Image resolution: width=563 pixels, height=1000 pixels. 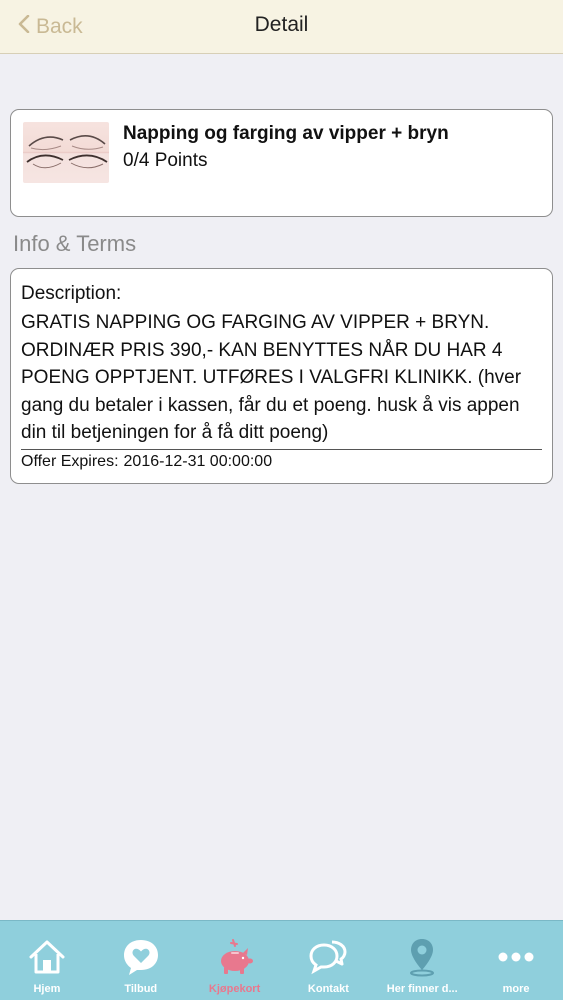 I want to click on expires-value: 2016-12-31 00:00:00, so click(x=198, y=461).